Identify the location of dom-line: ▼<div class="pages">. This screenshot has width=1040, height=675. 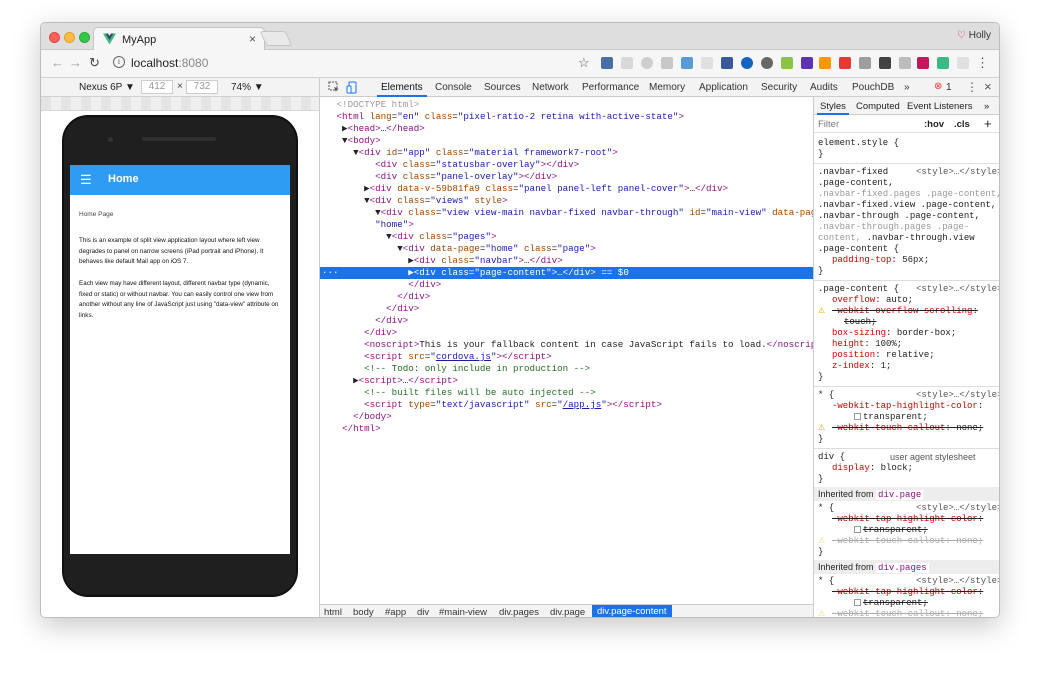
(566, 237).